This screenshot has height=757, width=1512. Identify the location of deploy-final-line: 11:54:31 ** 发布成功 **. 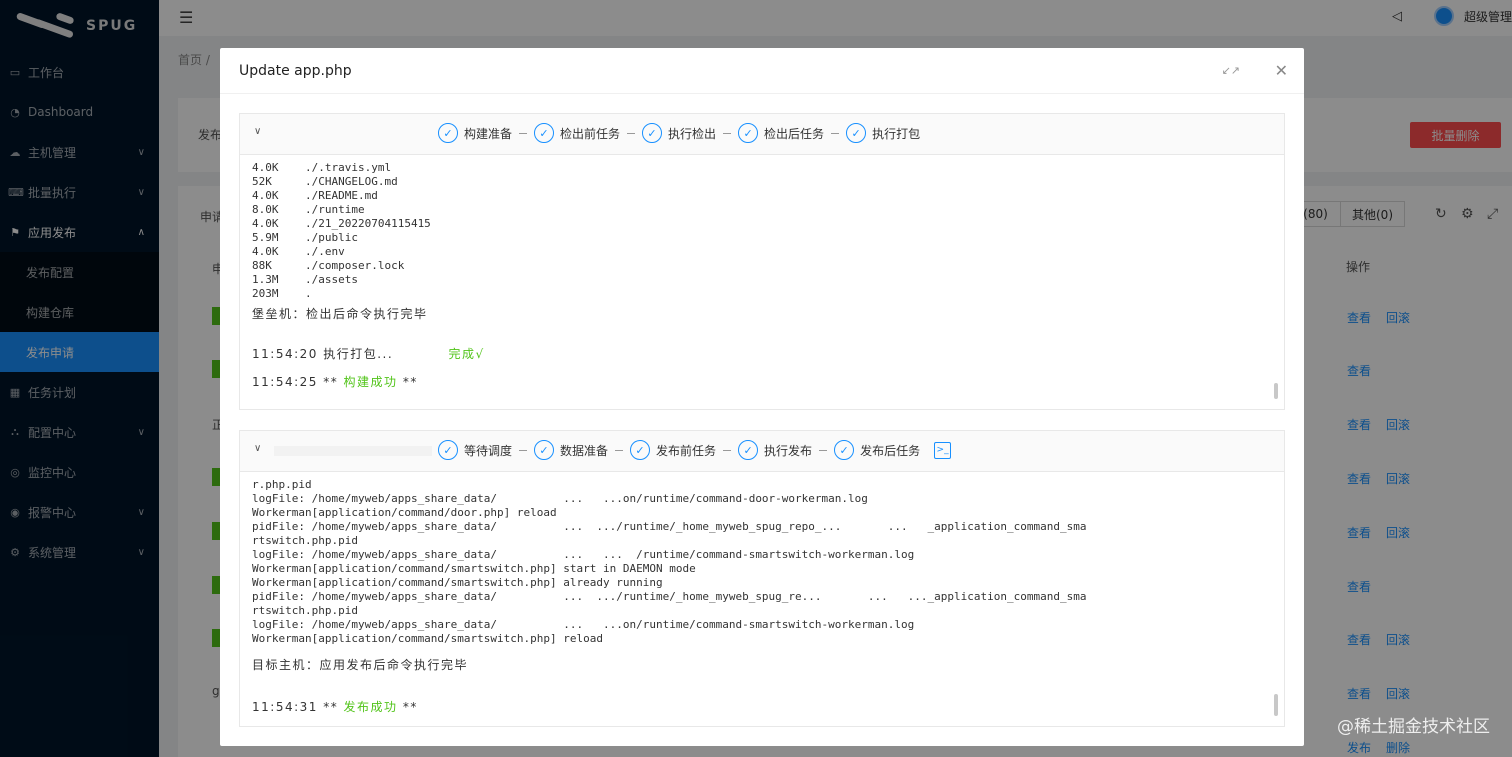
(762, 707).